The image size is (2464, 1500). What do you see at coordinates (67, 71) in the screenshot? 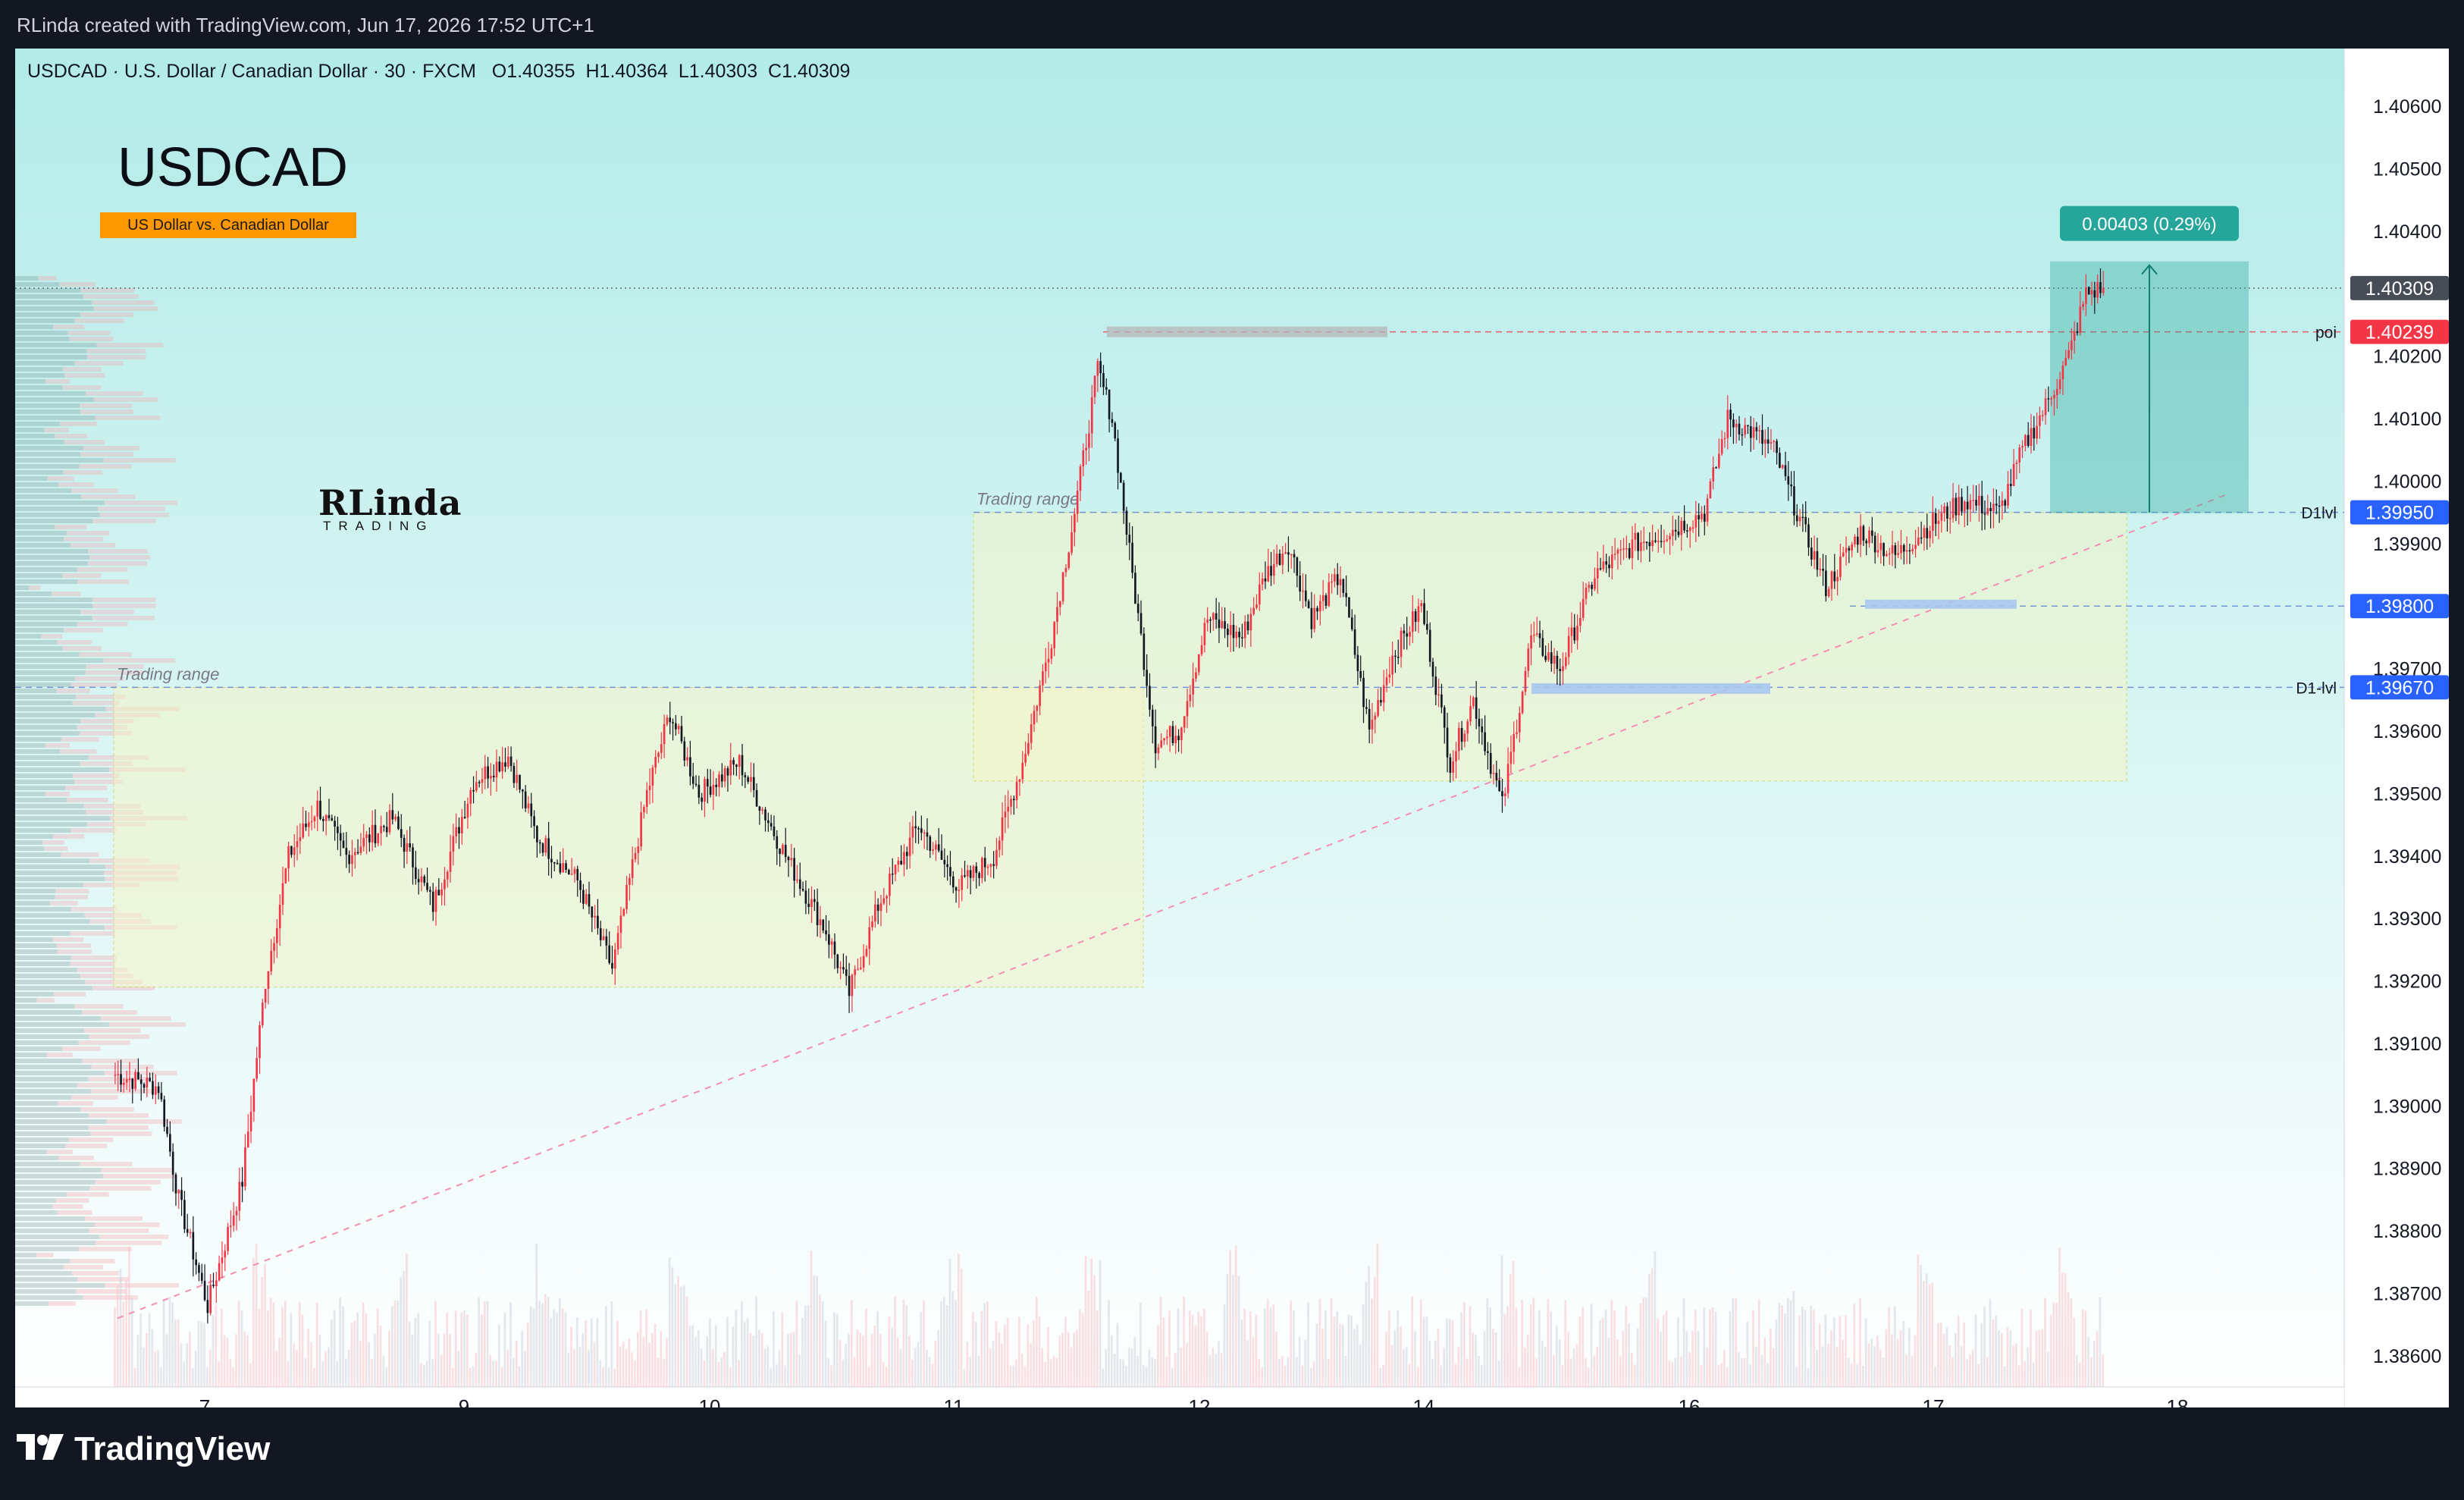
I see `header-symbol: USDCAD` at bounding box center [67, 71].